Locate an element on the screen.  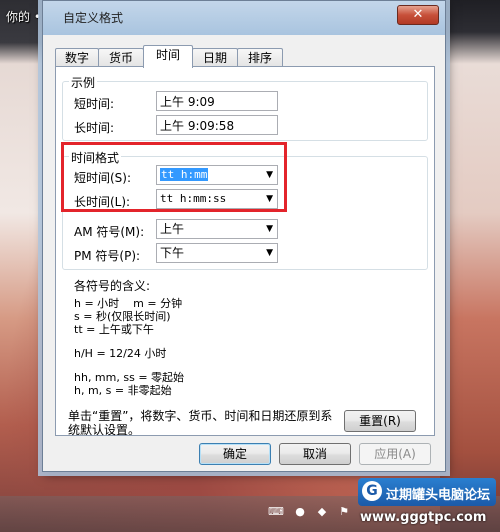
symbol-meaning-line: tt = 上午或下午 is located at coordinates (114, 329).